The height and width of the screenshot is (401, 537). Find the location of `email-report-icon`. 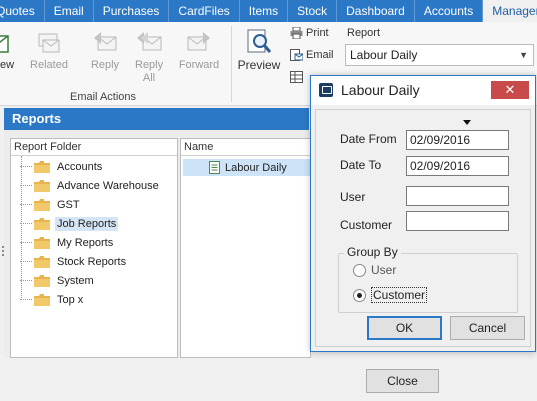

email-report-icon is located at coordinates (296, 55).